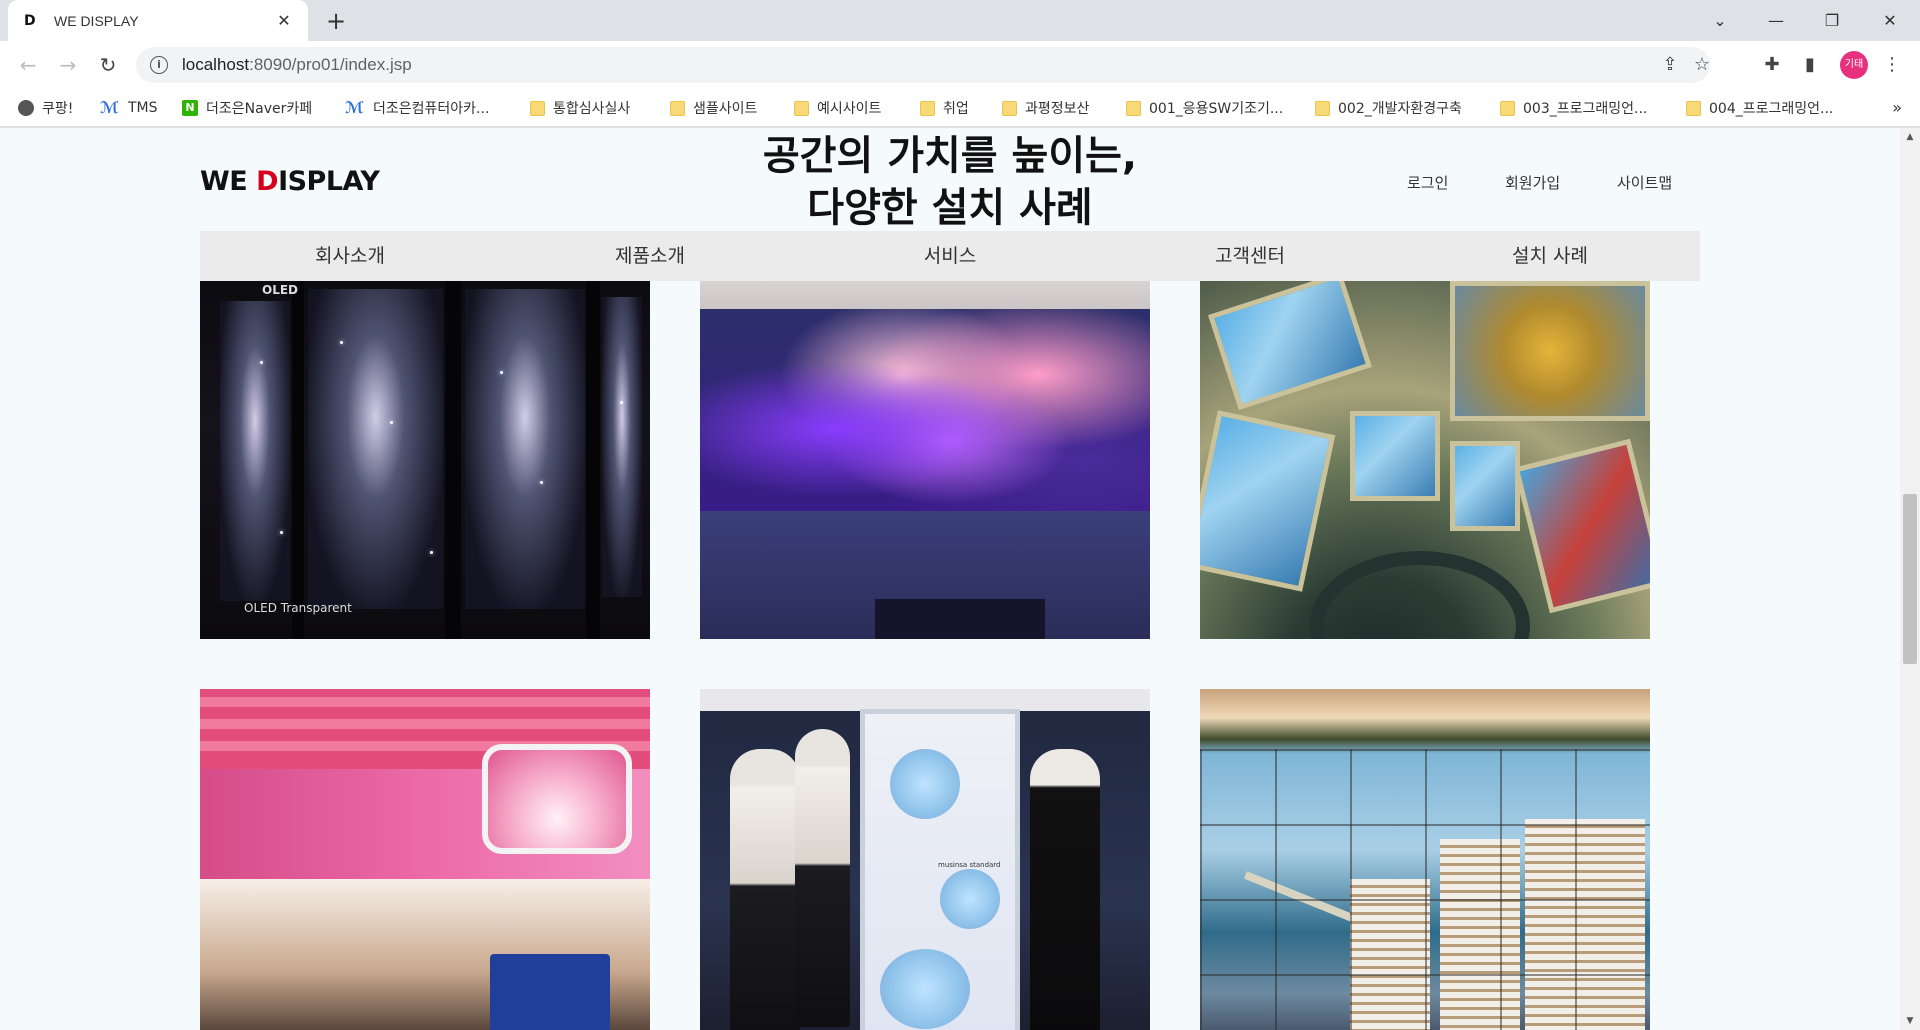 The width and height of the screenshot is (1920, 1030). What do you see at coordinates (228, 181) in the screenshot?
I see `logo-part: WE` at bounding box center [228, 181].